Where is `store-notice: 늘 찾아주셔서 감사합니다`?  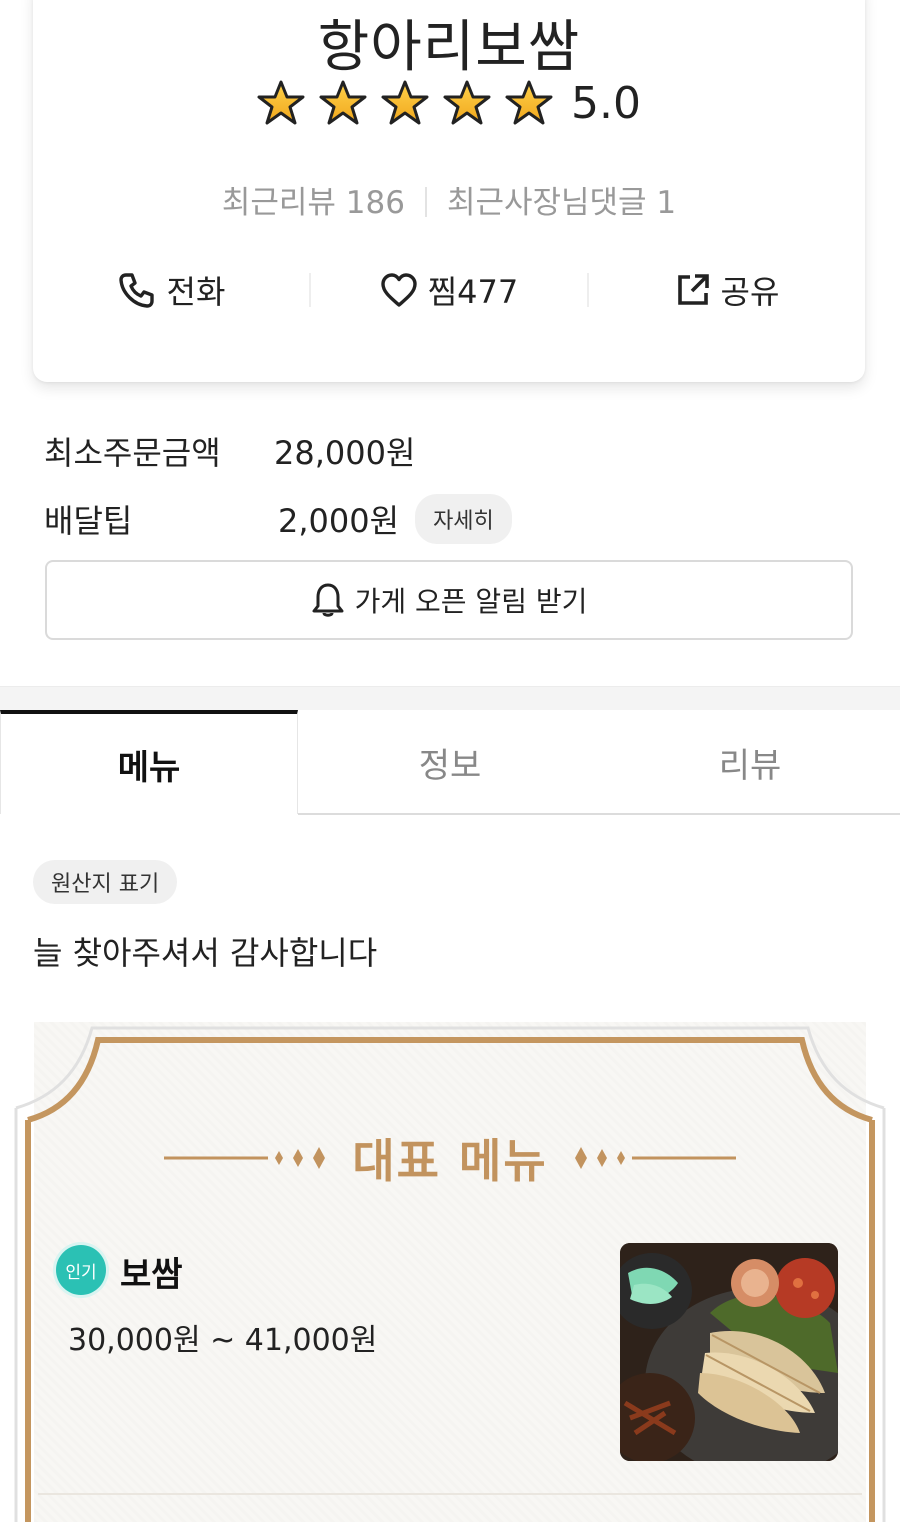 store-notice: 늘 찾아주셔서 감사합니다 is located at coordinates (205, 953).